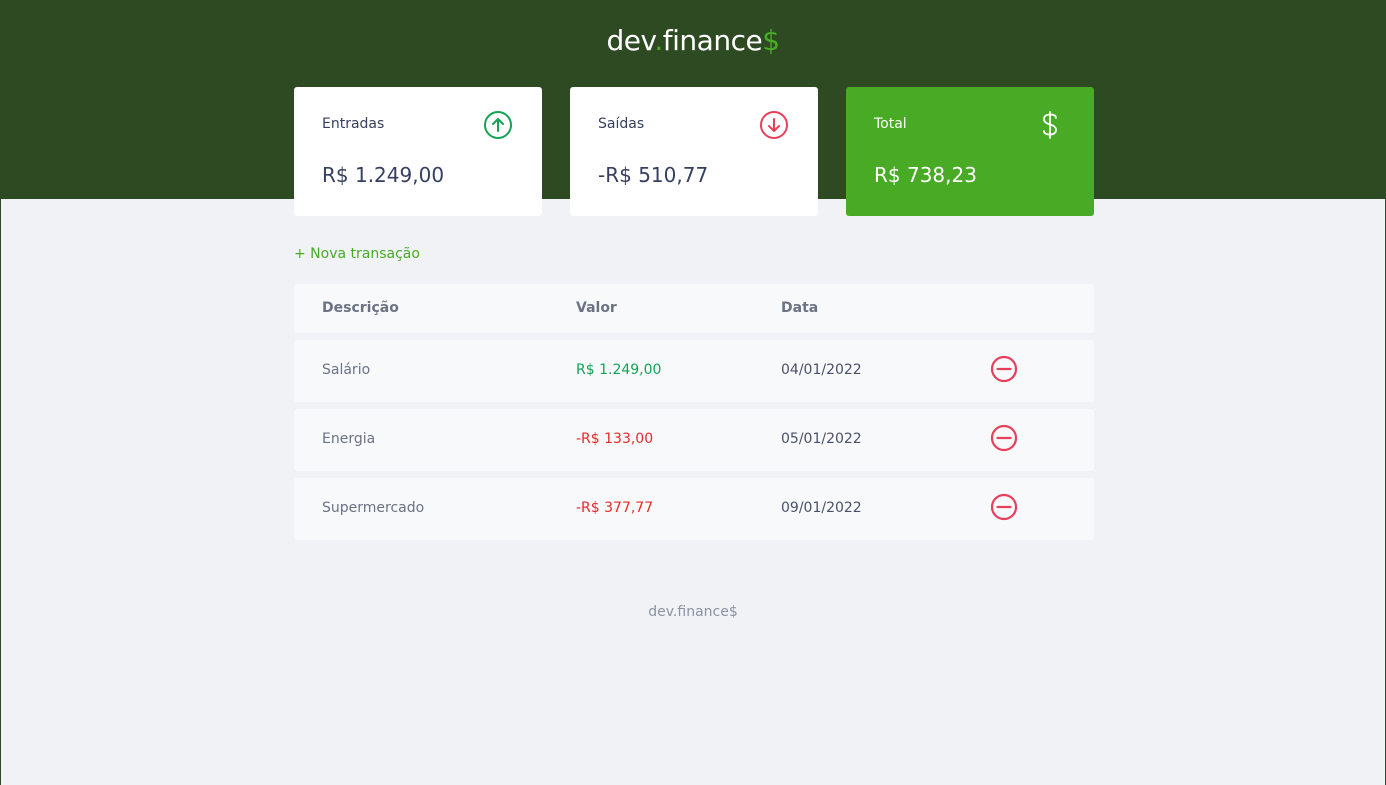 The height and width of the screenshot is (785, 1386). Describe the element at coordinates (693, 40) in the screenshot. I see `app-logo: dev.finance$` at that location.